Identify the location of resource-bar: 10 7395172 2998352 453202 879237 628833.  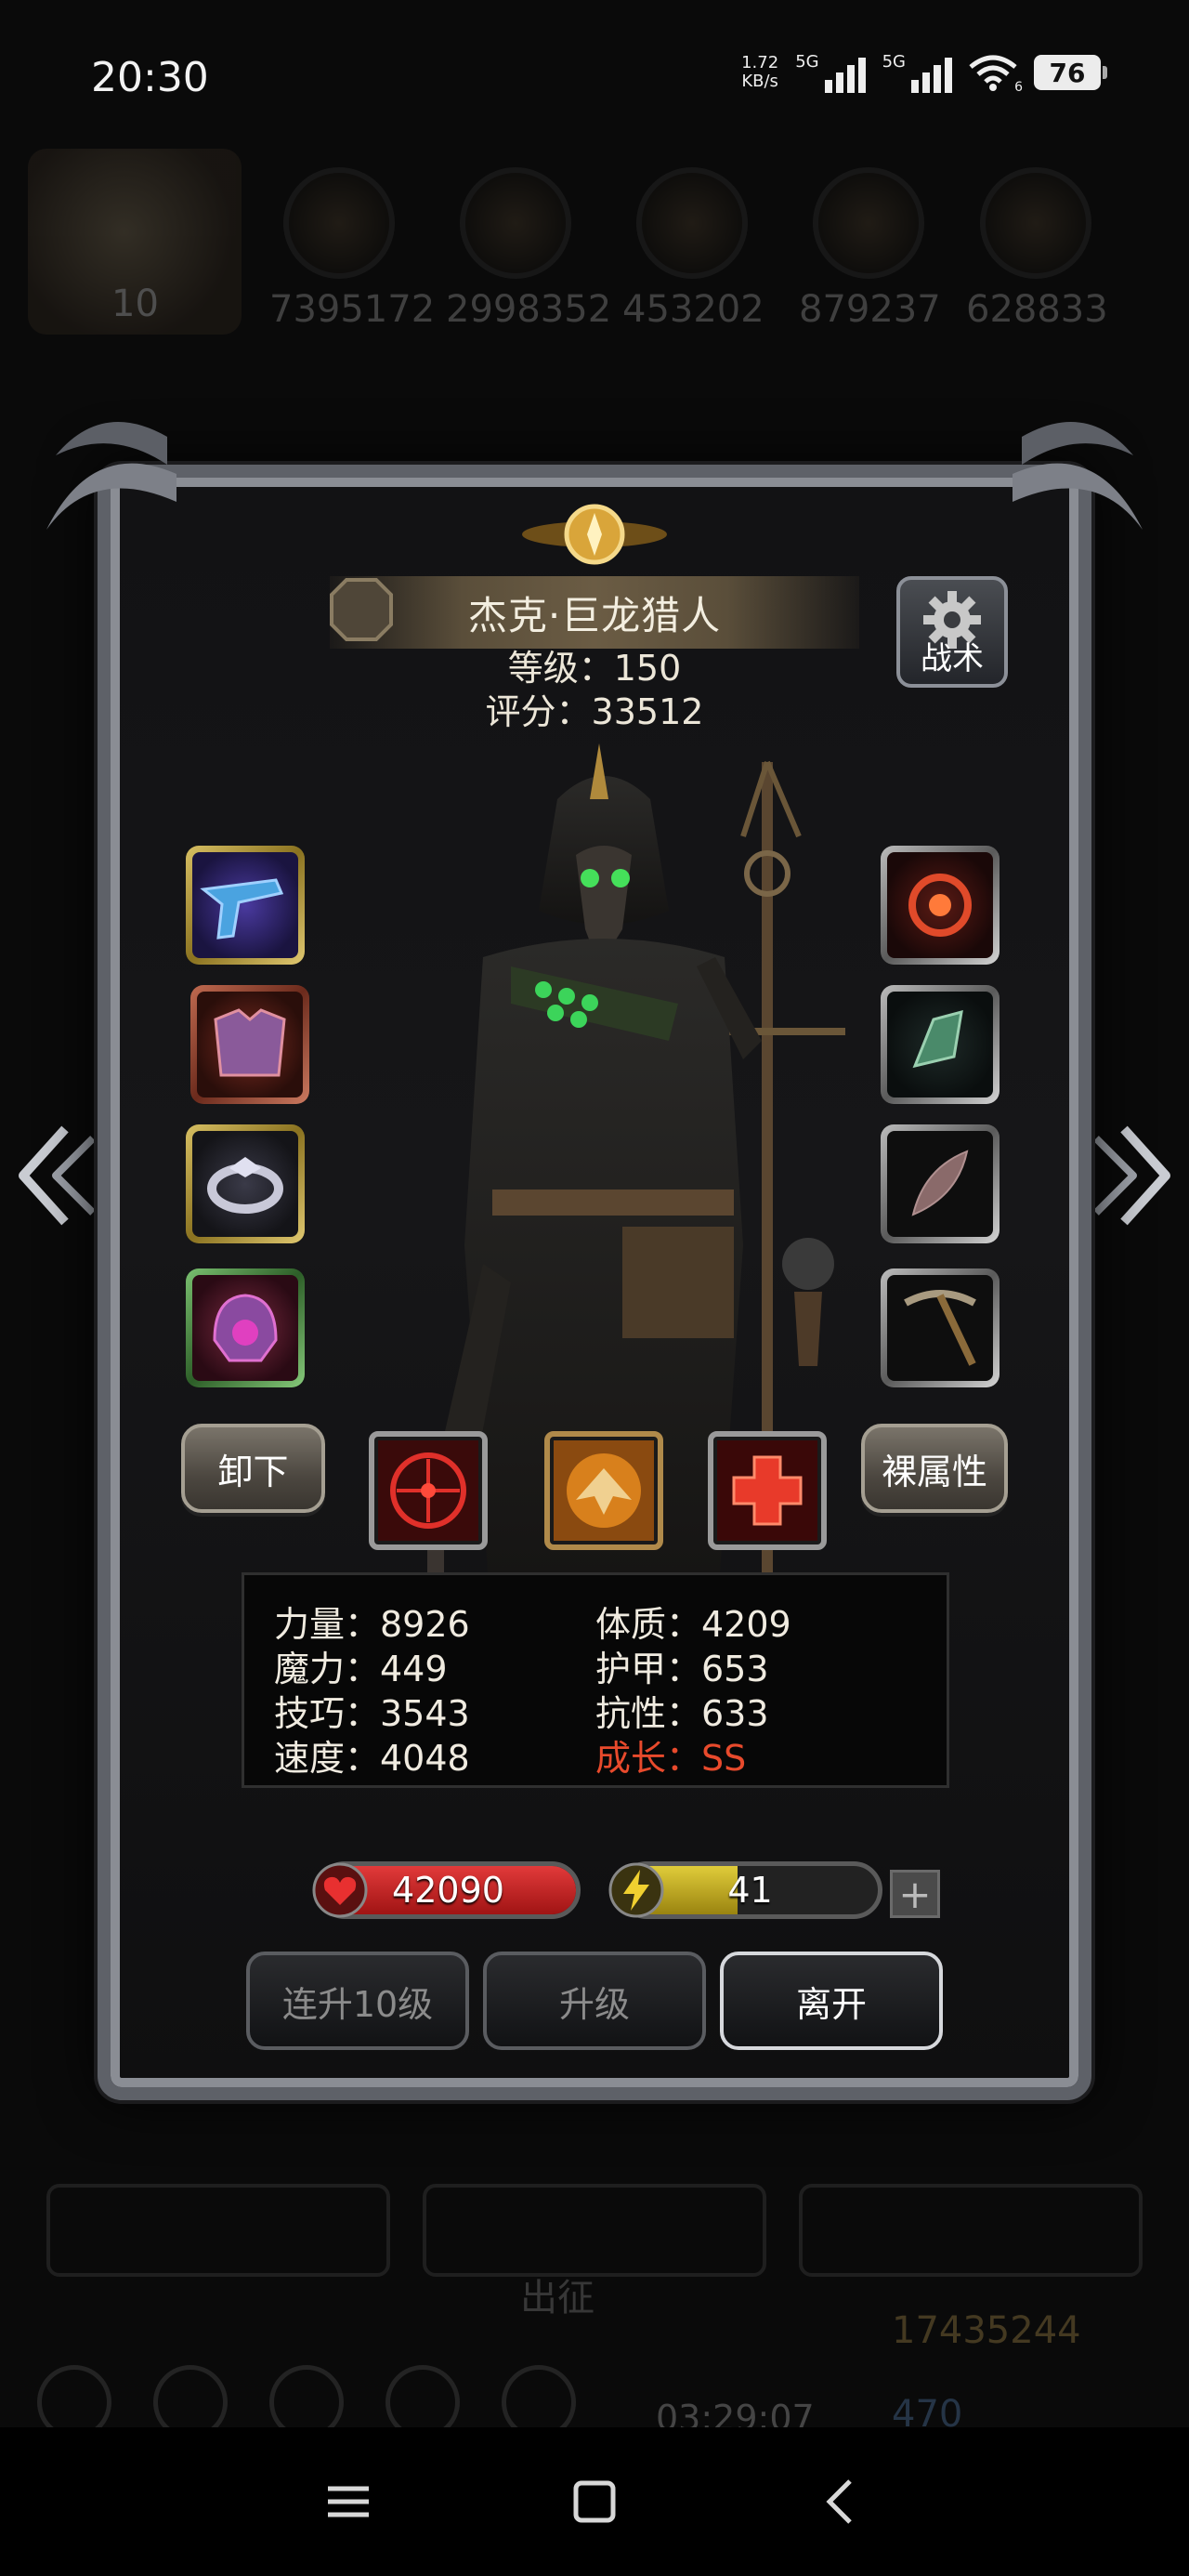
(594, 251).